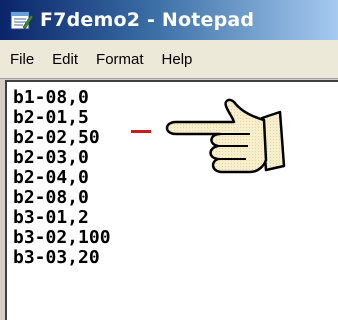 This screenshot has height=320, width=338. I want to click on text-line: b2-02,50, so click(56, 137).